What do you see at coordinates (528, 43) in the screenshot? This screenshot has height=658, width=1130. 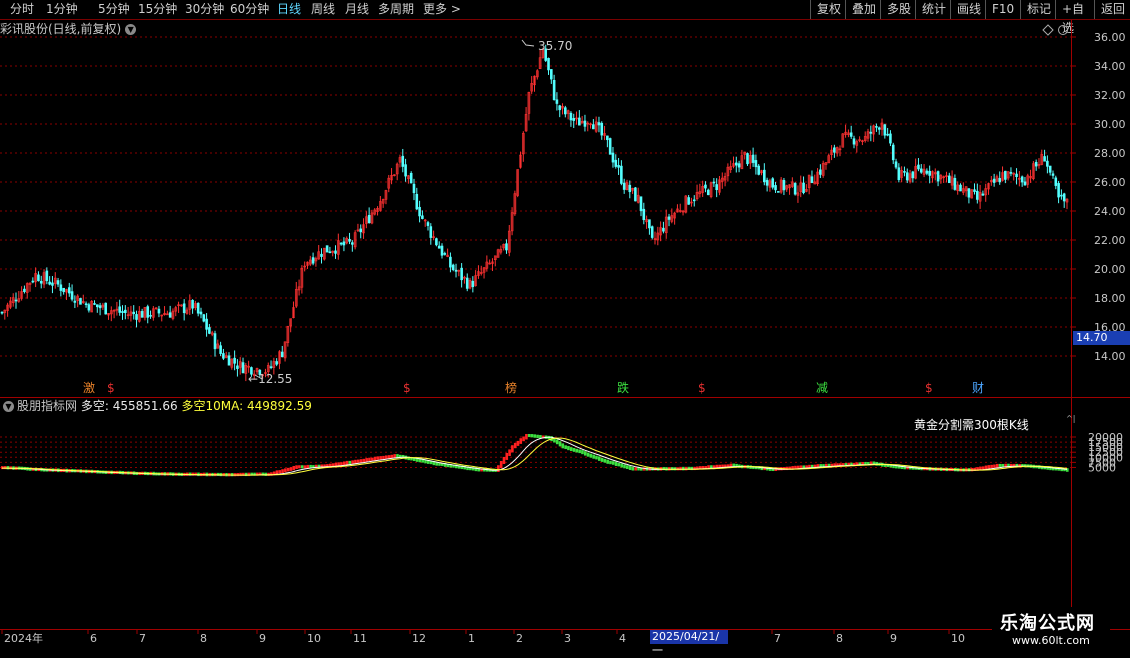 I see `high-pointer` at bounding box center [528, 43].